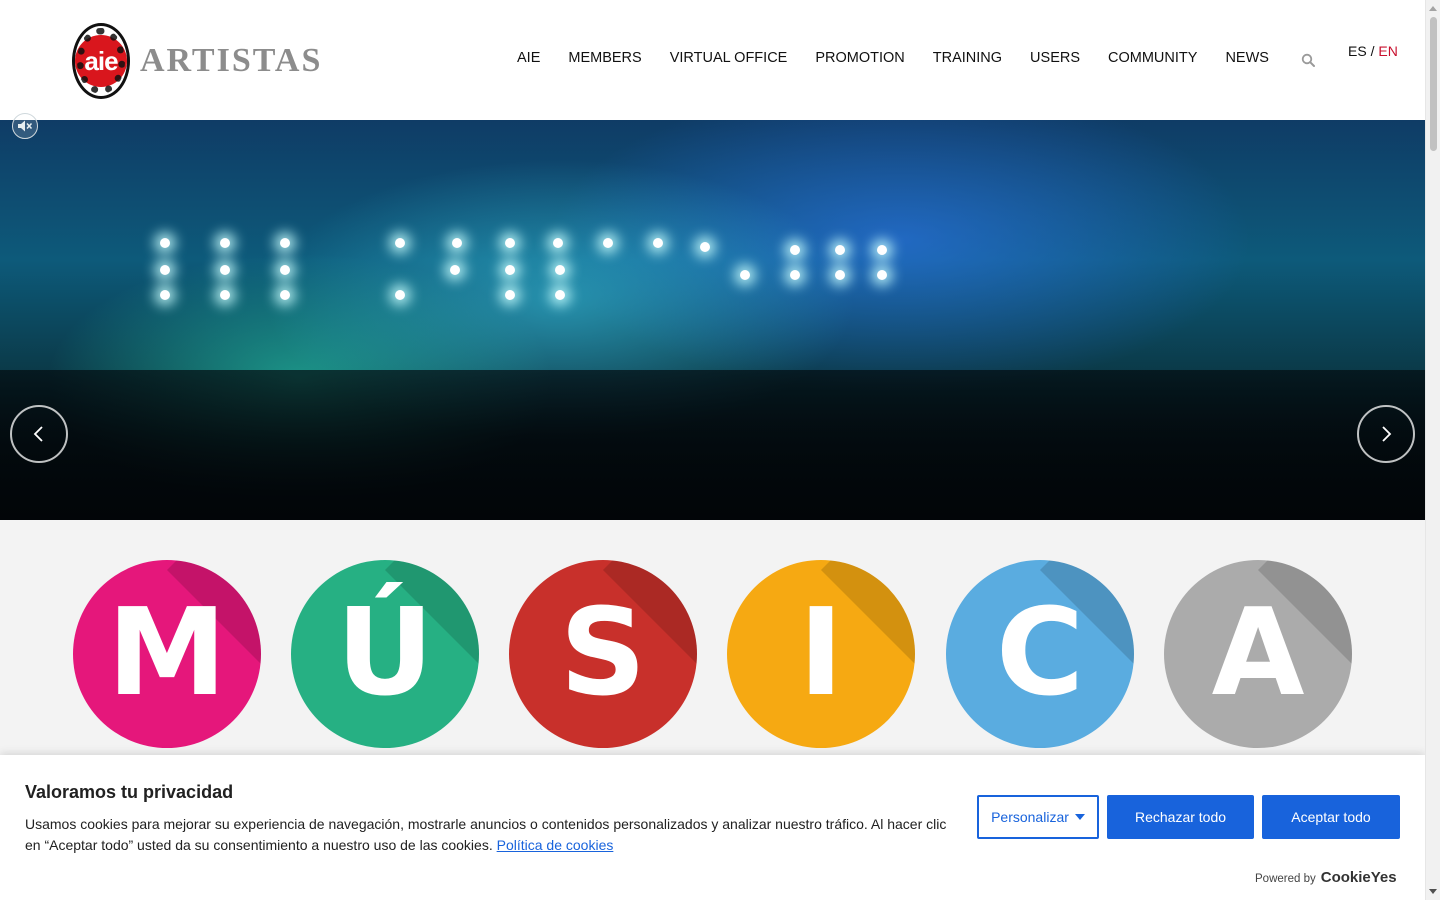 Image resolution: width=1440 pixels, height=900 pixels. What do you see at coordinates (1285, 879) in the screenshot?
I see `powered-by-label: Powered by` at bounding box center [1285, 879].